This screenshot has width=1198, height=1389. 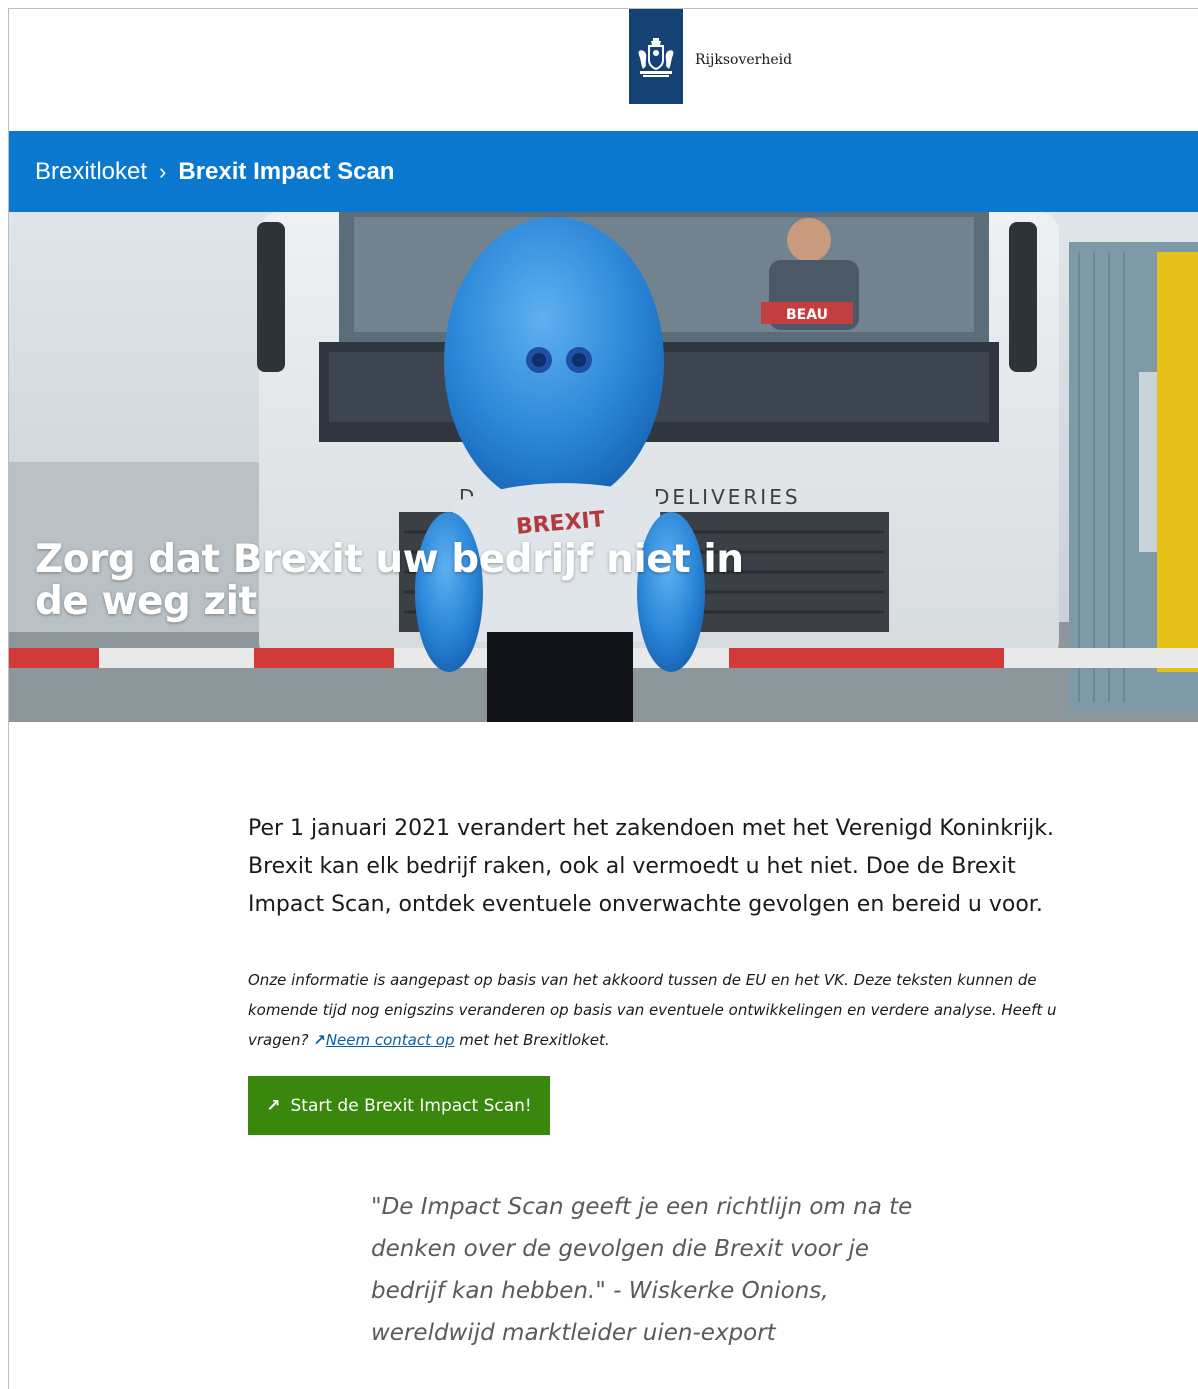 What do you see at coordinates (744, 60) in the screenshot?
I see `logo-wordmark: Rijksoverheid` at bounding box center [744, 60].